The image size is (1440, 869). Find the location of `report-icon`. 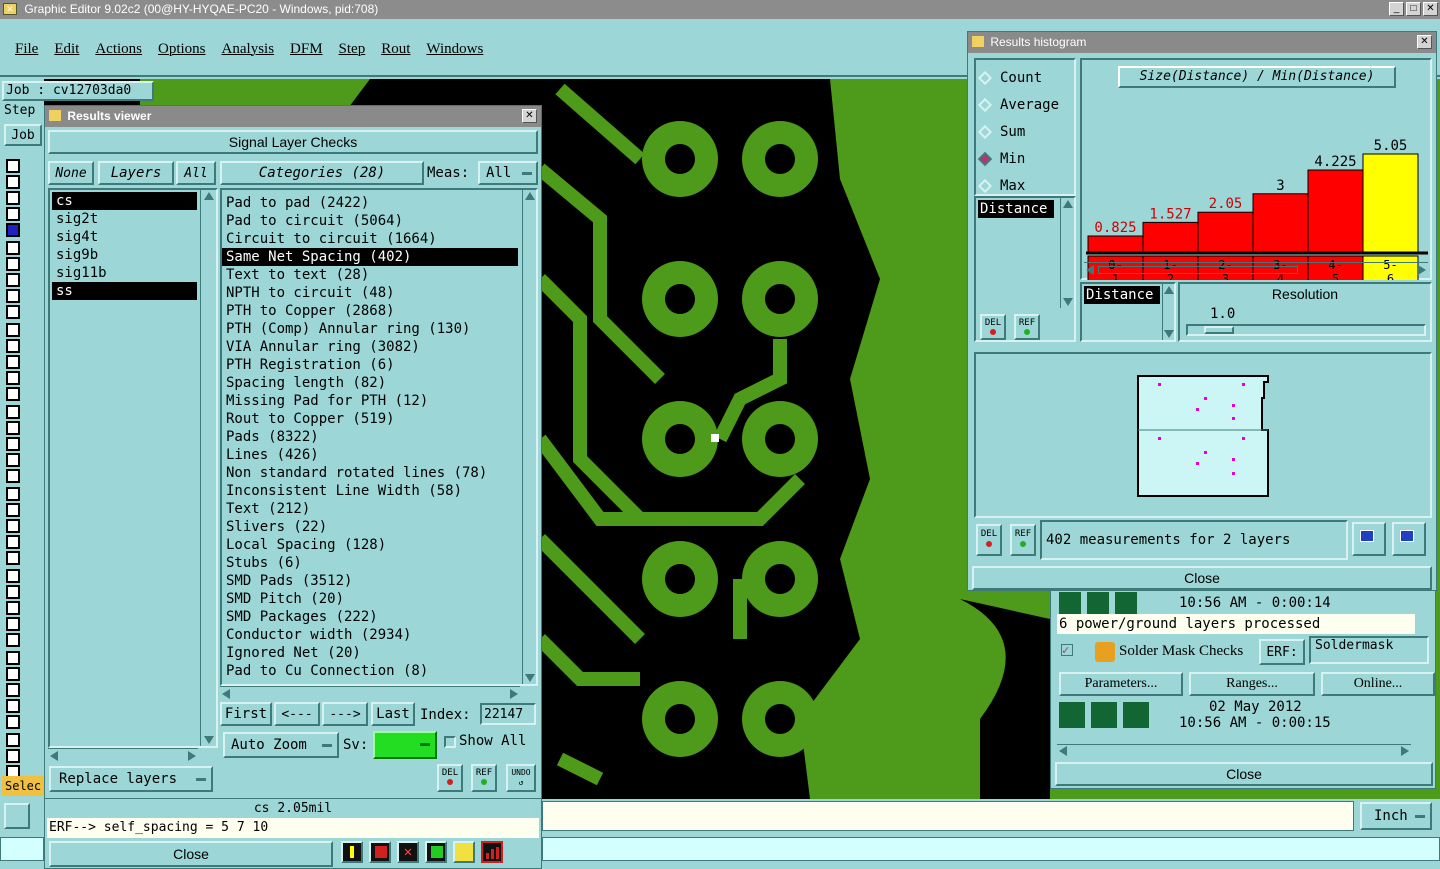

report-icon is located at coordinates (380, 852).